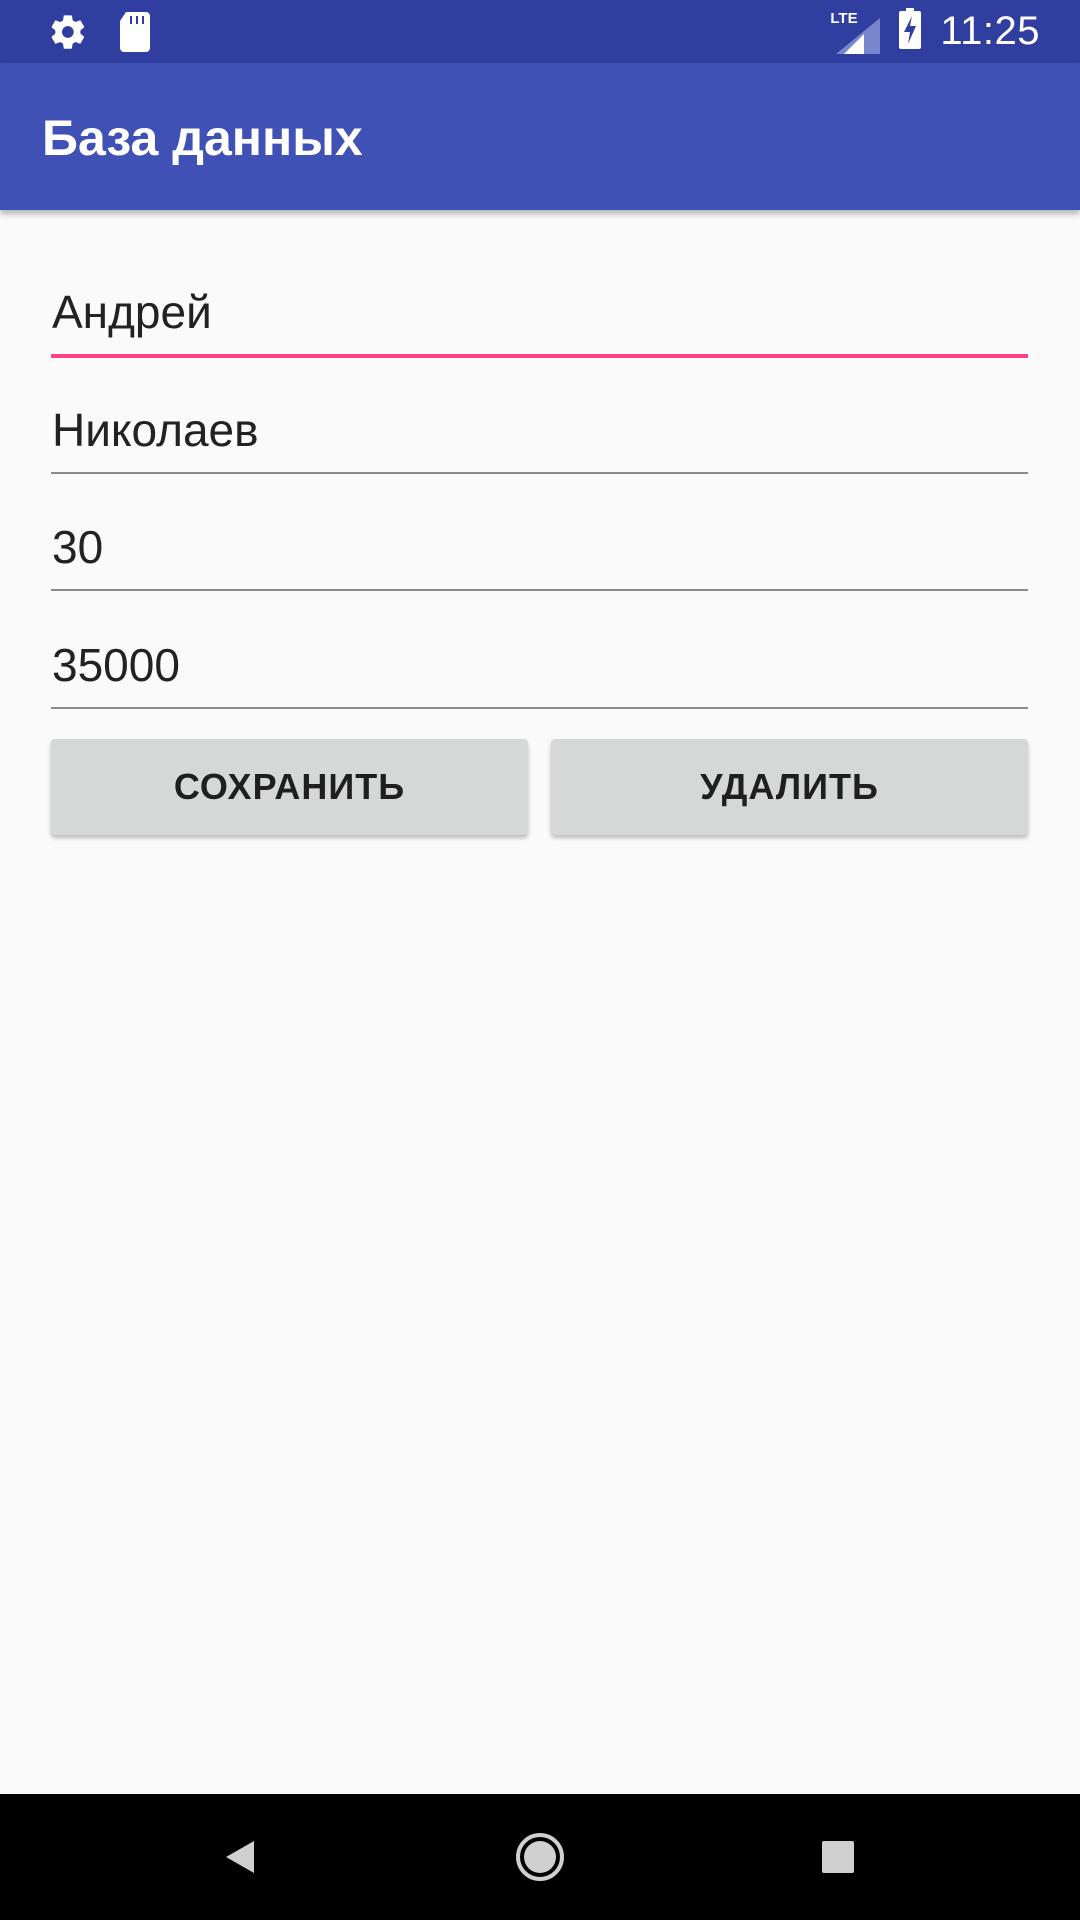 The width and height of the screenshot is (1080, 1920). What do you see at coordinates (68, 34) in the screenshot?
I see `settings-icon` at bounding box center [68, 34].